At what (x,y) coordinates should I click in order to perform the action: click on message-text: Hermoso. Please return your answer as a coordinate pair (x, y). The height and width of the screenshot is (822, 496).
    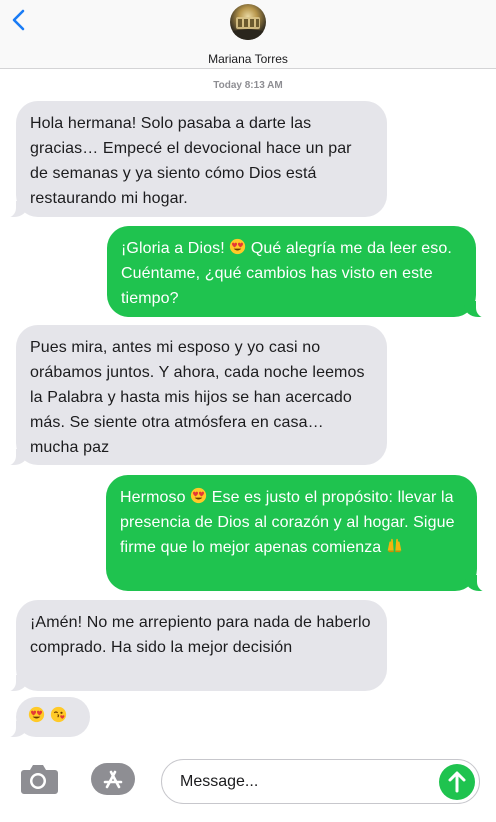
    Looking at the image, I should click on (155, 497).